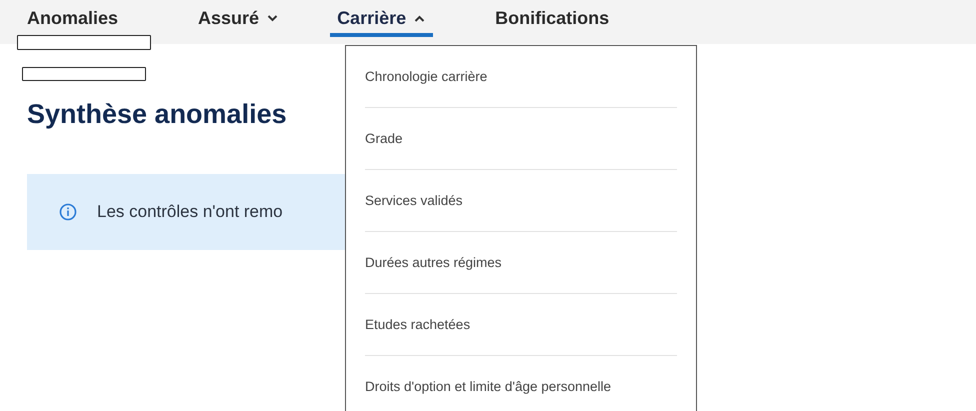 Image resolution: width=976 pixels, height=411 pixels. Describe the element at coordinates (414, 200) in the screenshot. I see `menu-item: Services validés` at that location.